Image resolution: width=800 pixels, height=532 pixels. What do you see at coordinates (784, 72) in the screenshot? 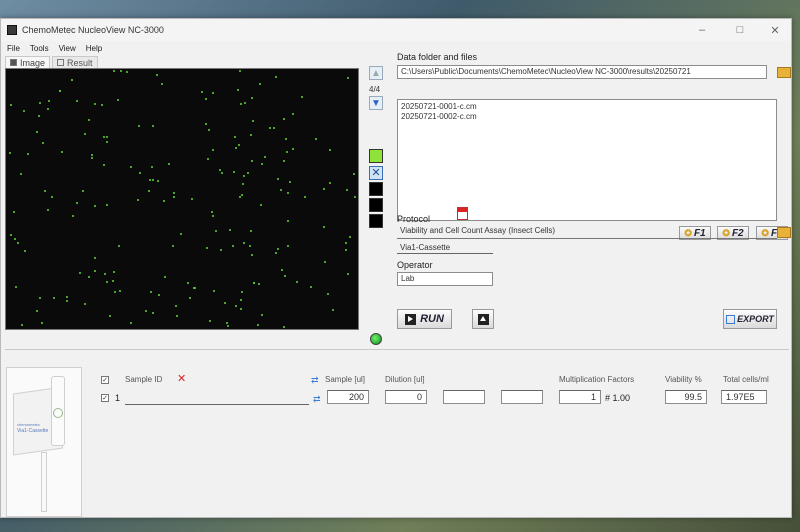
I see `folder-icon` at bounding box center [784, 72].